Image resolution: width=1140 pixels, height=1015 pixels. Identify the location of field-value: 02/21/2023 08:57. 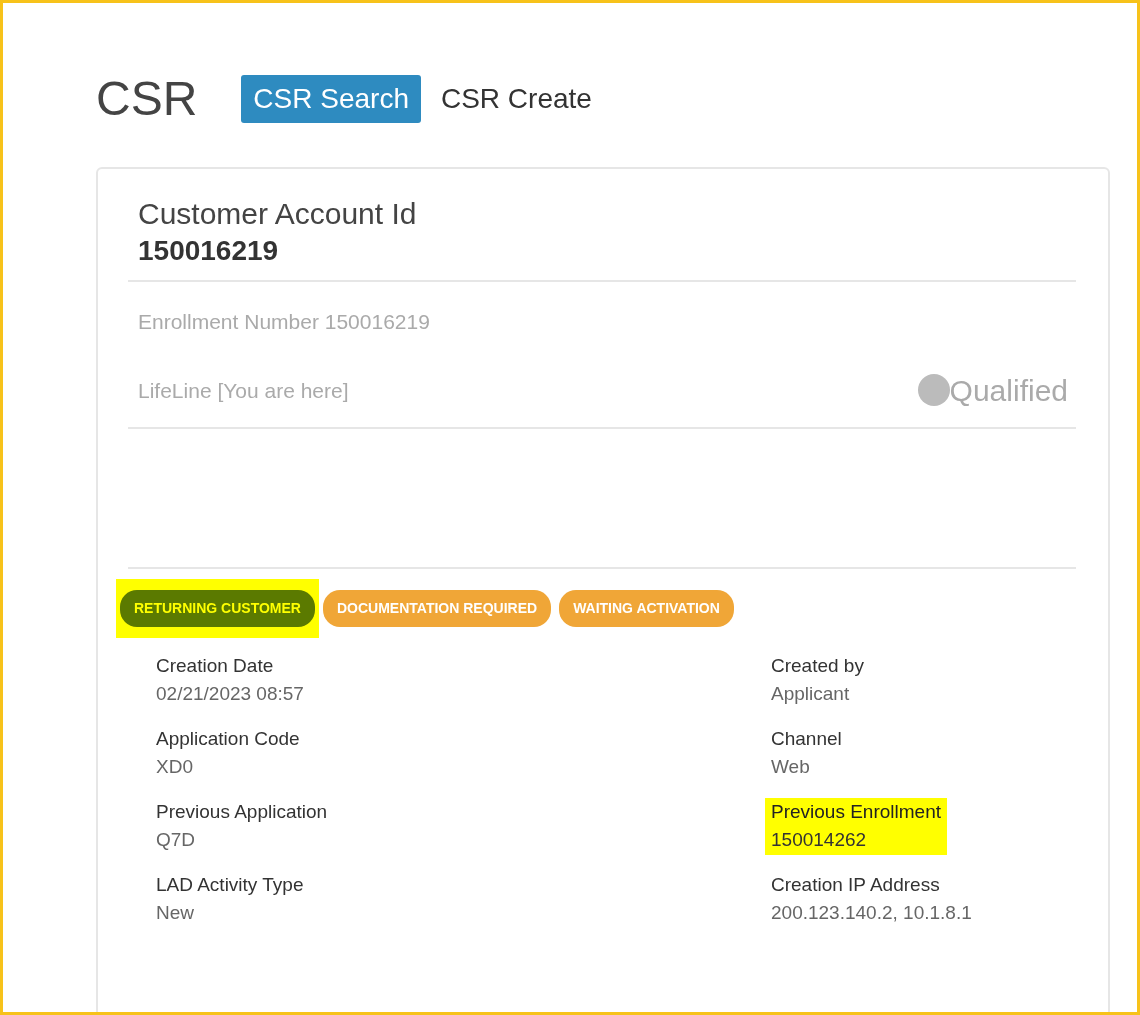
(230, 694).